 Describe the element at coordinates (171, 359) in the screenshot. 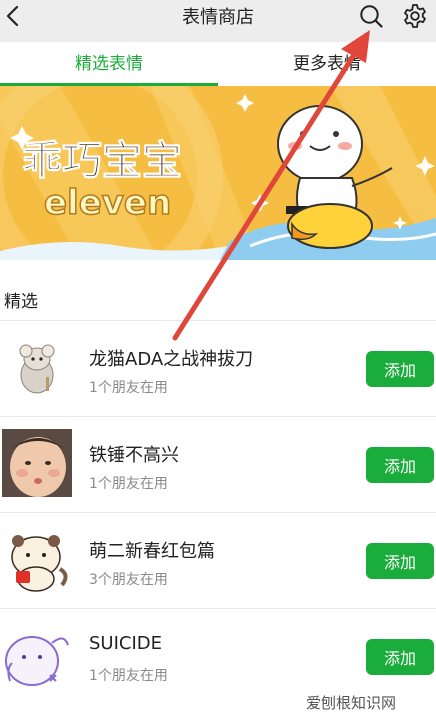

I see `sticker-name: 龙猫ADA之战神拔刀` at that location.